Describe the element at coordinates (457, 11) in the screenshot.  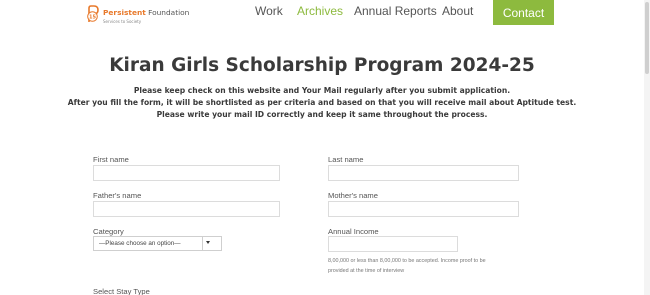
I see `nav-item-about: About` at that location.